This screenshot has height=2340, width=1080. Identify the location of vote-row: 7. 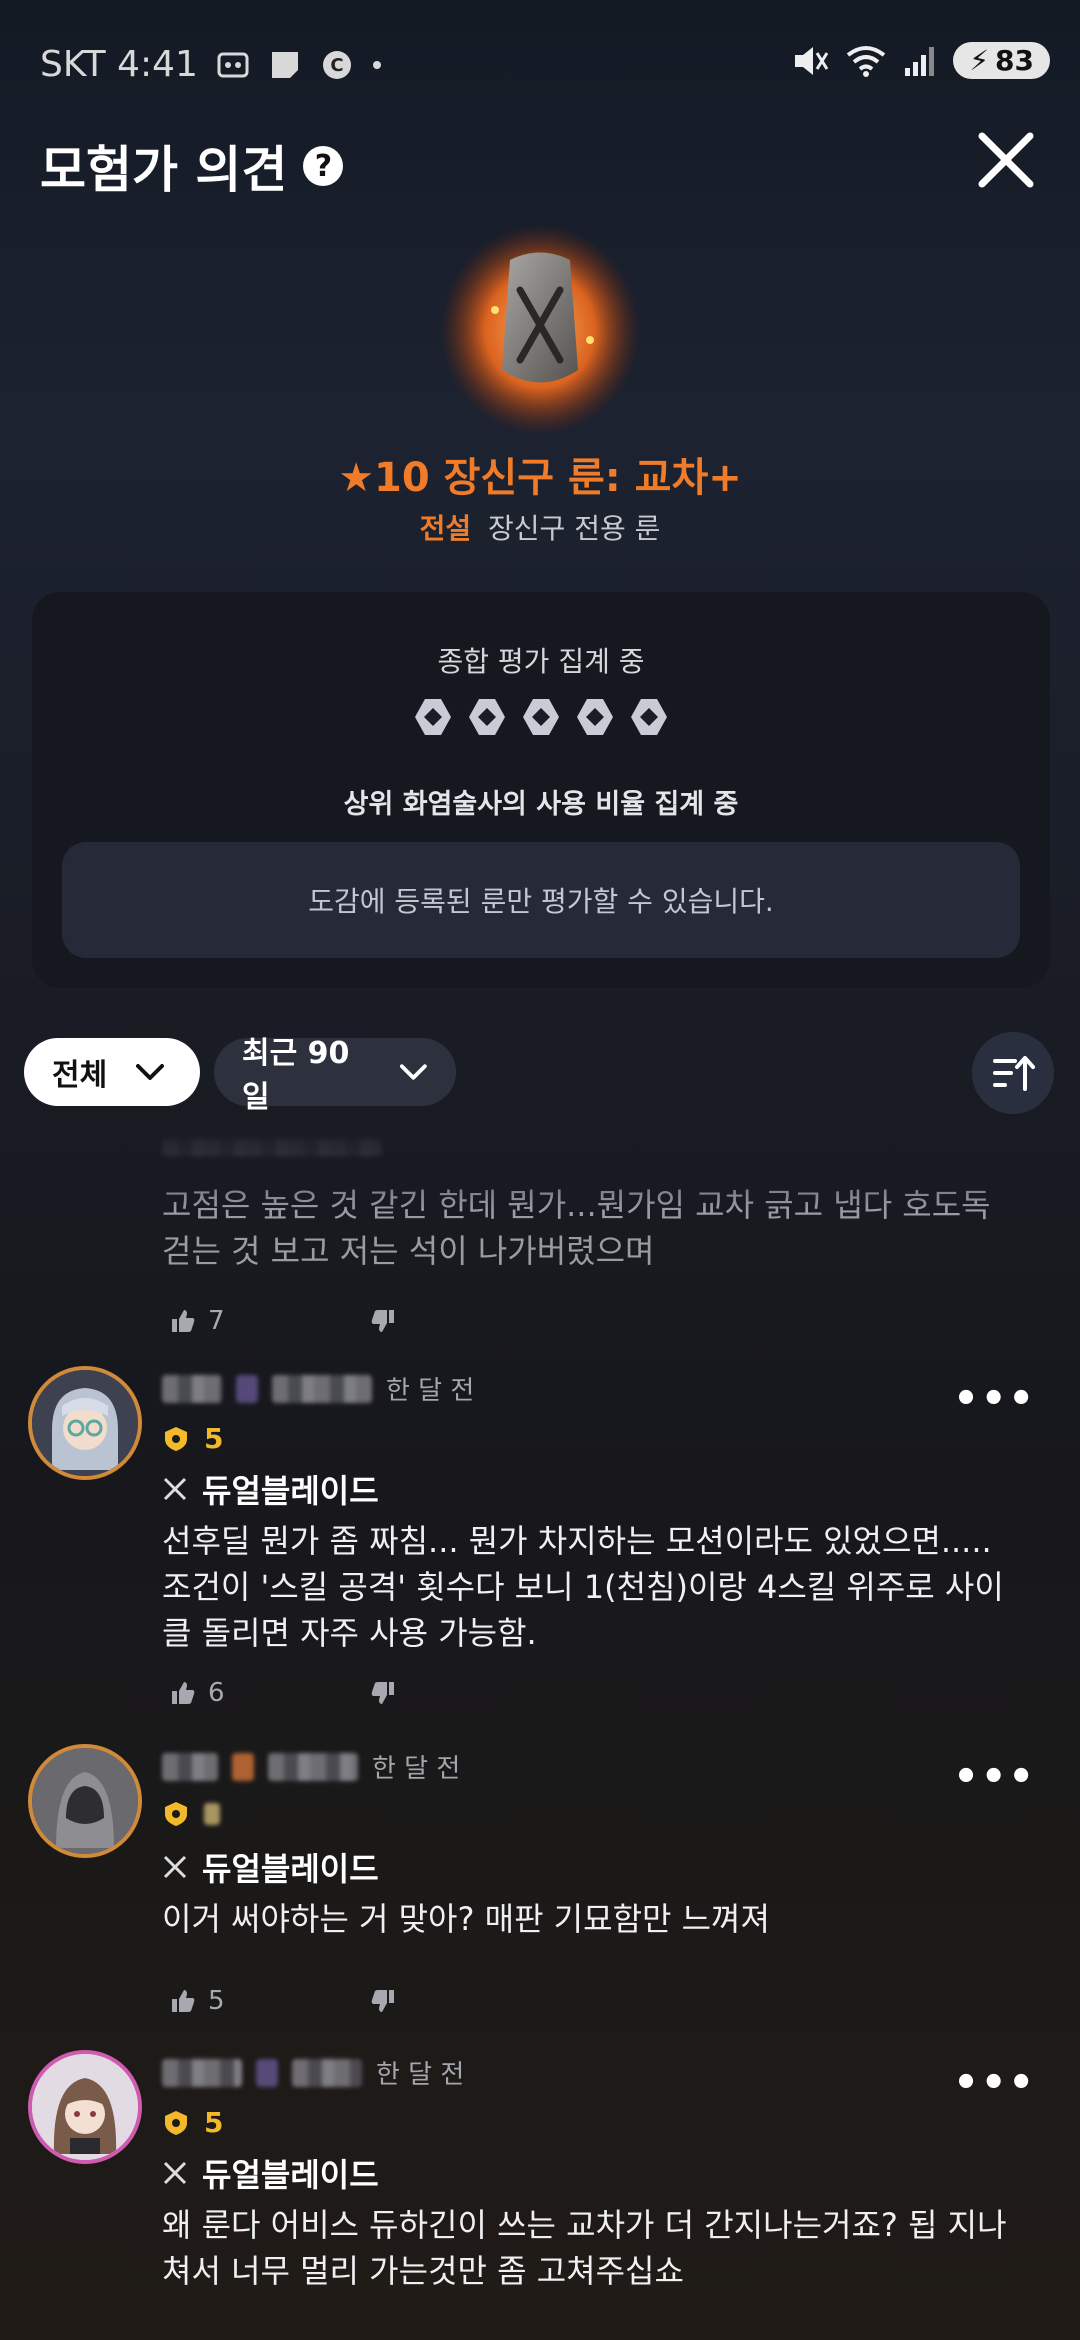
(283, 1321).